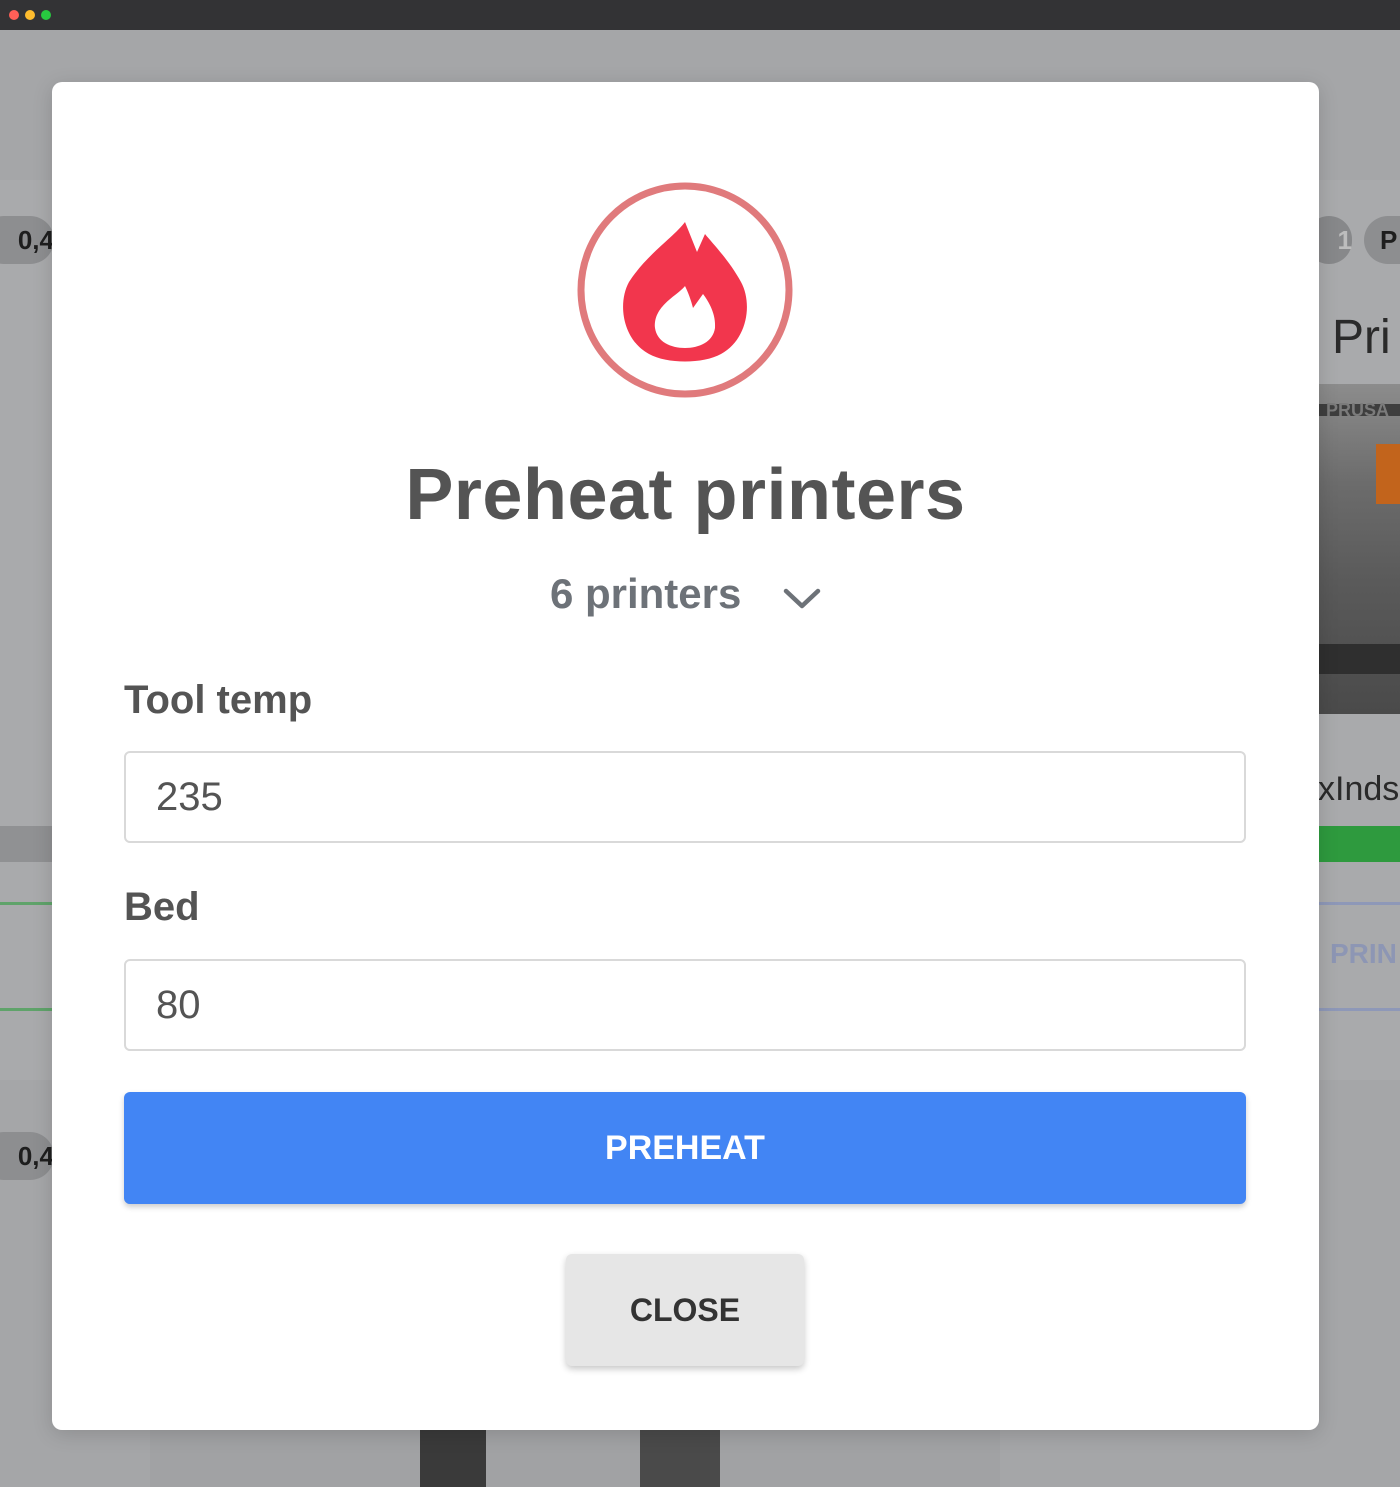 This screenshot has height=1487, width=1400. Describe the element at coordinates (685, 797) in the screenshot. I see `tool-temp-input` at that location.